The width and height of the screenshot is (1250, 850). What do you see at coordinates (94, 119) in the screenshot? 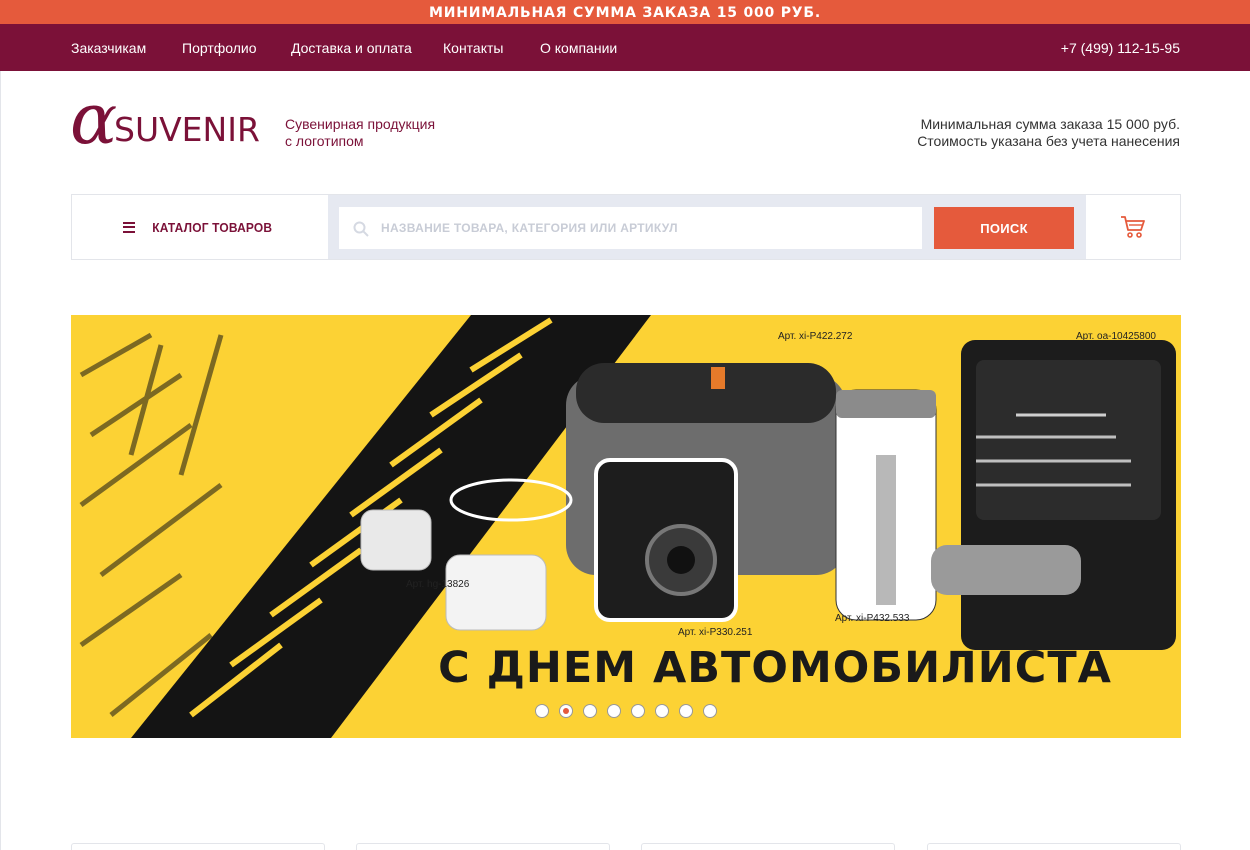
I see `logo-alpha: α` at bounding box center [94, 119].